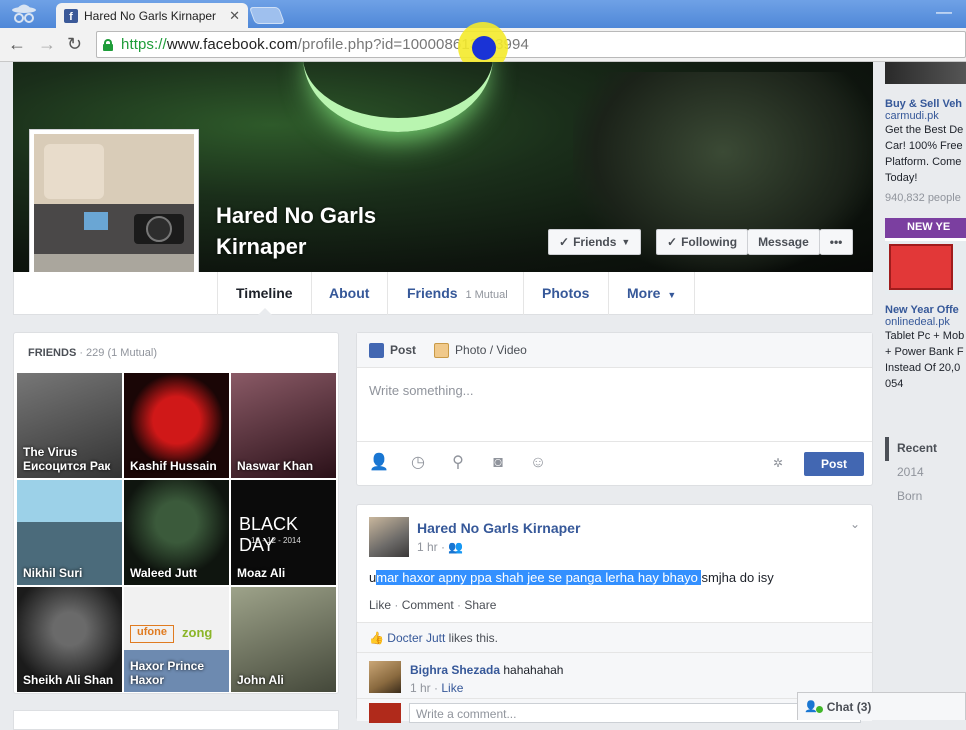 This screenshot has width=966, height=730. I want to click on ad2-line: + Power Bank F, so click(924, 352).